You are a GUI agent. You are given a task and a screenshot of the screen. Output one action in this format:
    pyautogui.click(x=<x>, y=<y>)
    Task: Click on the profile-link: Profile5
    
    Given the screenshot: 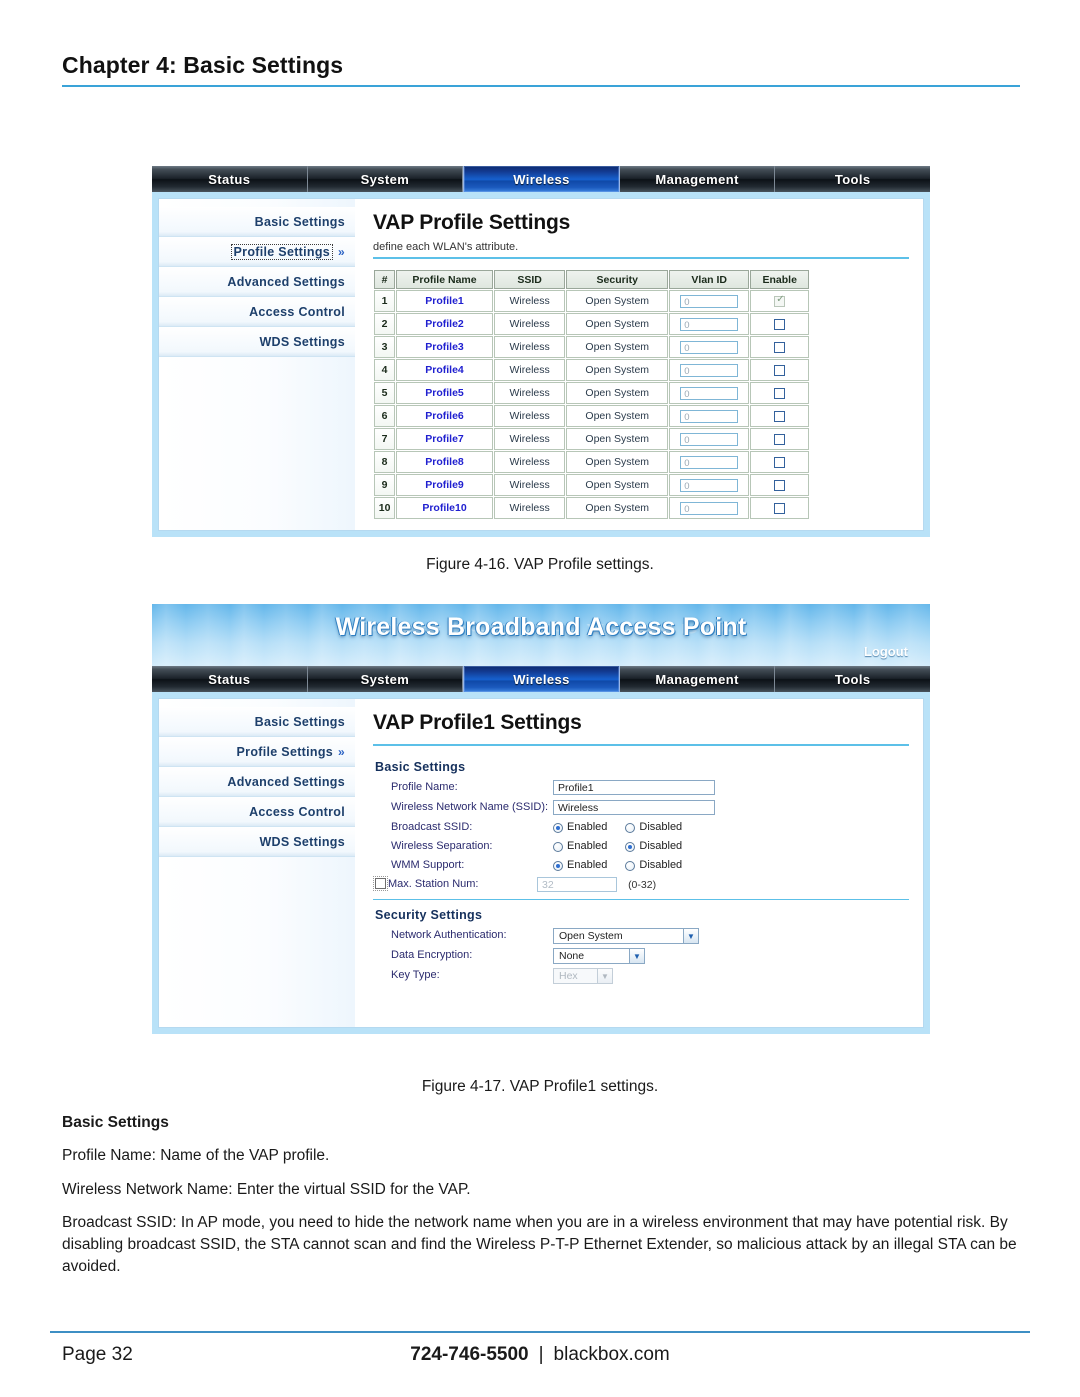 What is the action you would take?
    pyautogui.click(x=444, y=393)
    